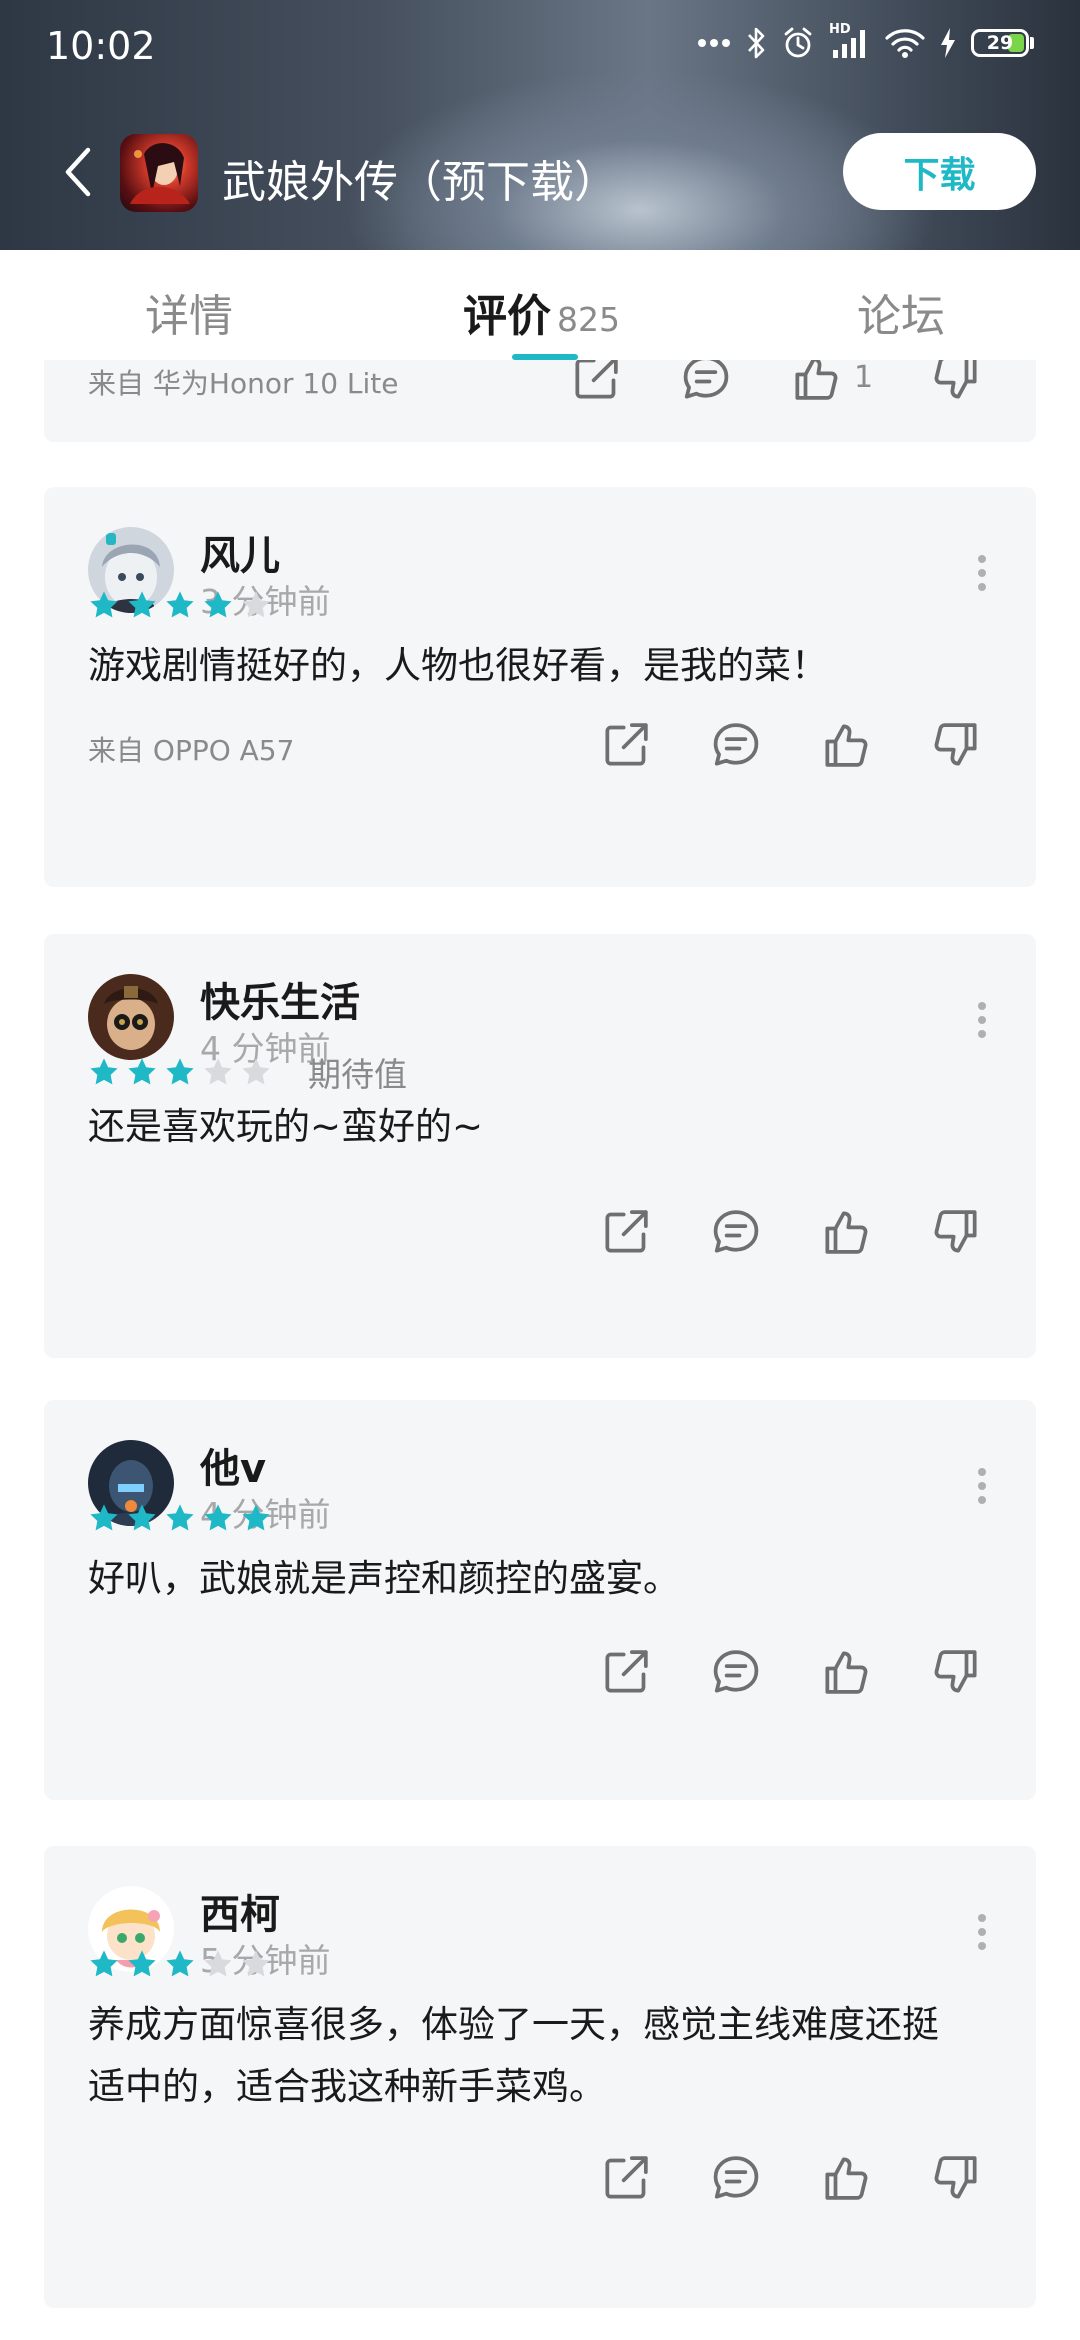  I want to click on review-text-line: 适中的，适合我这种新手菜鸡。, so click(347, 2086).